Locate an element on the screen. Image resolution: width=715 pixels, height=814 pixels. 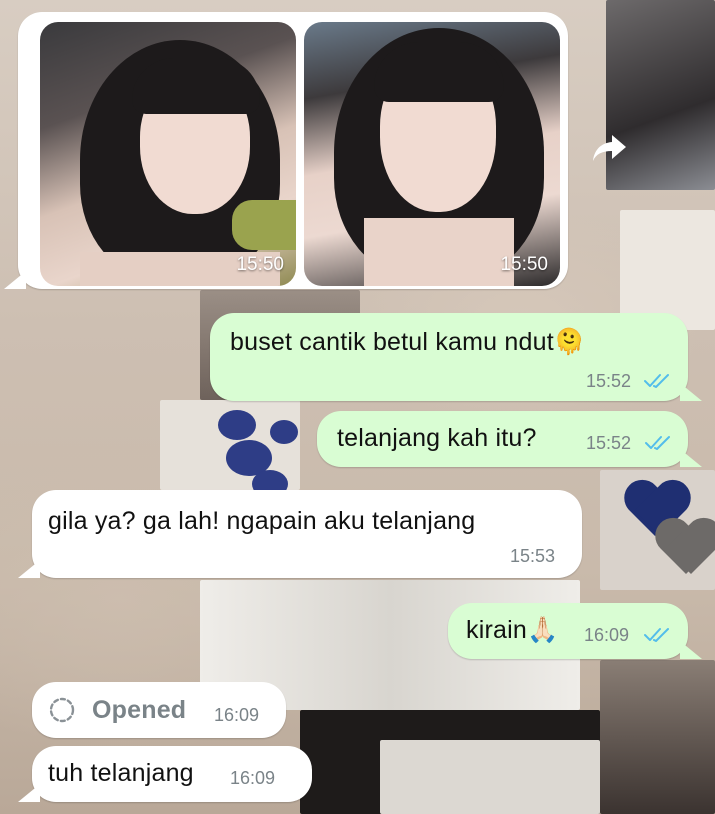
outgoing-message: telanjang kah itu? 15:52 is located at coordinates (509, 439).